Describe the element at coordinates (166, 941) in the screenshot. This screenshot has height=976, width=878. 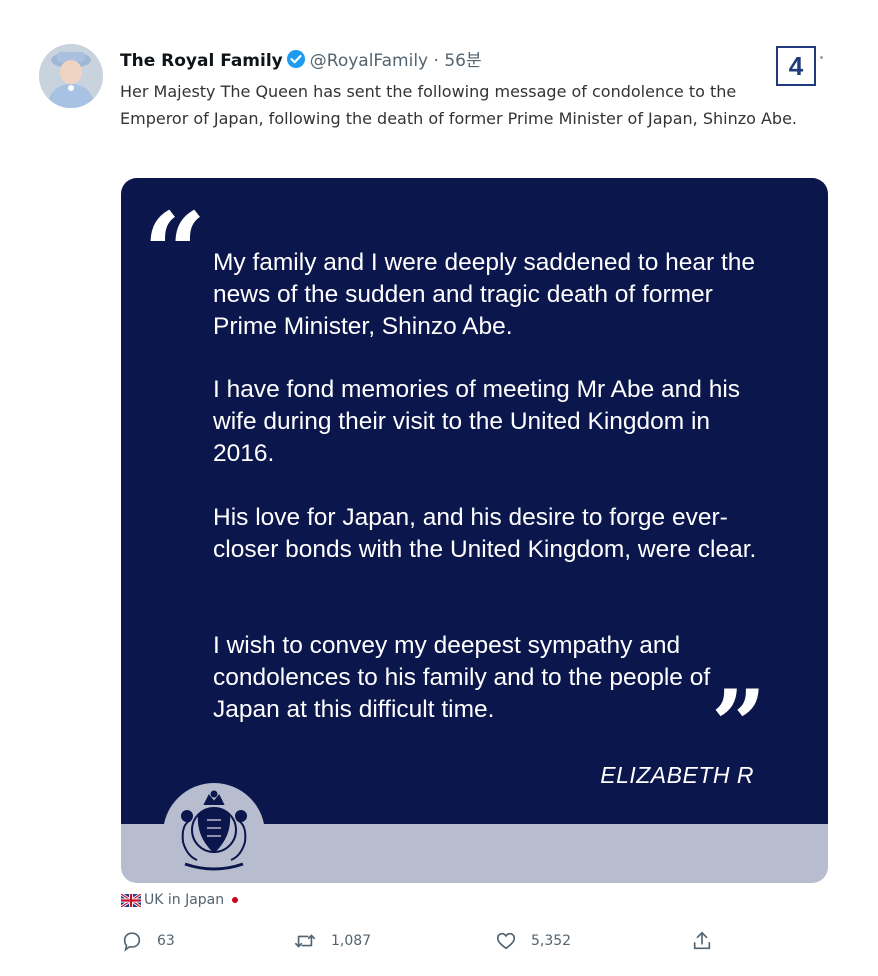
I see `reply-count: 63` at that location.